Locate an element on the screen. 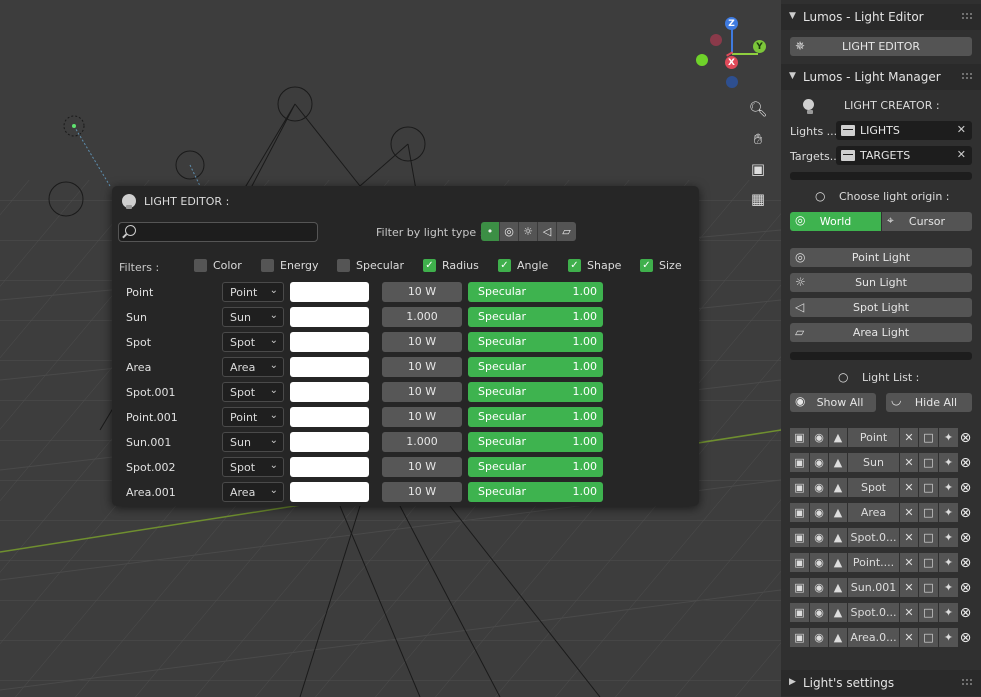 Image resolution: width=981 pixels, height=697 pixels. filter-color-checkbox: Color is located at coordinates (218, 265).